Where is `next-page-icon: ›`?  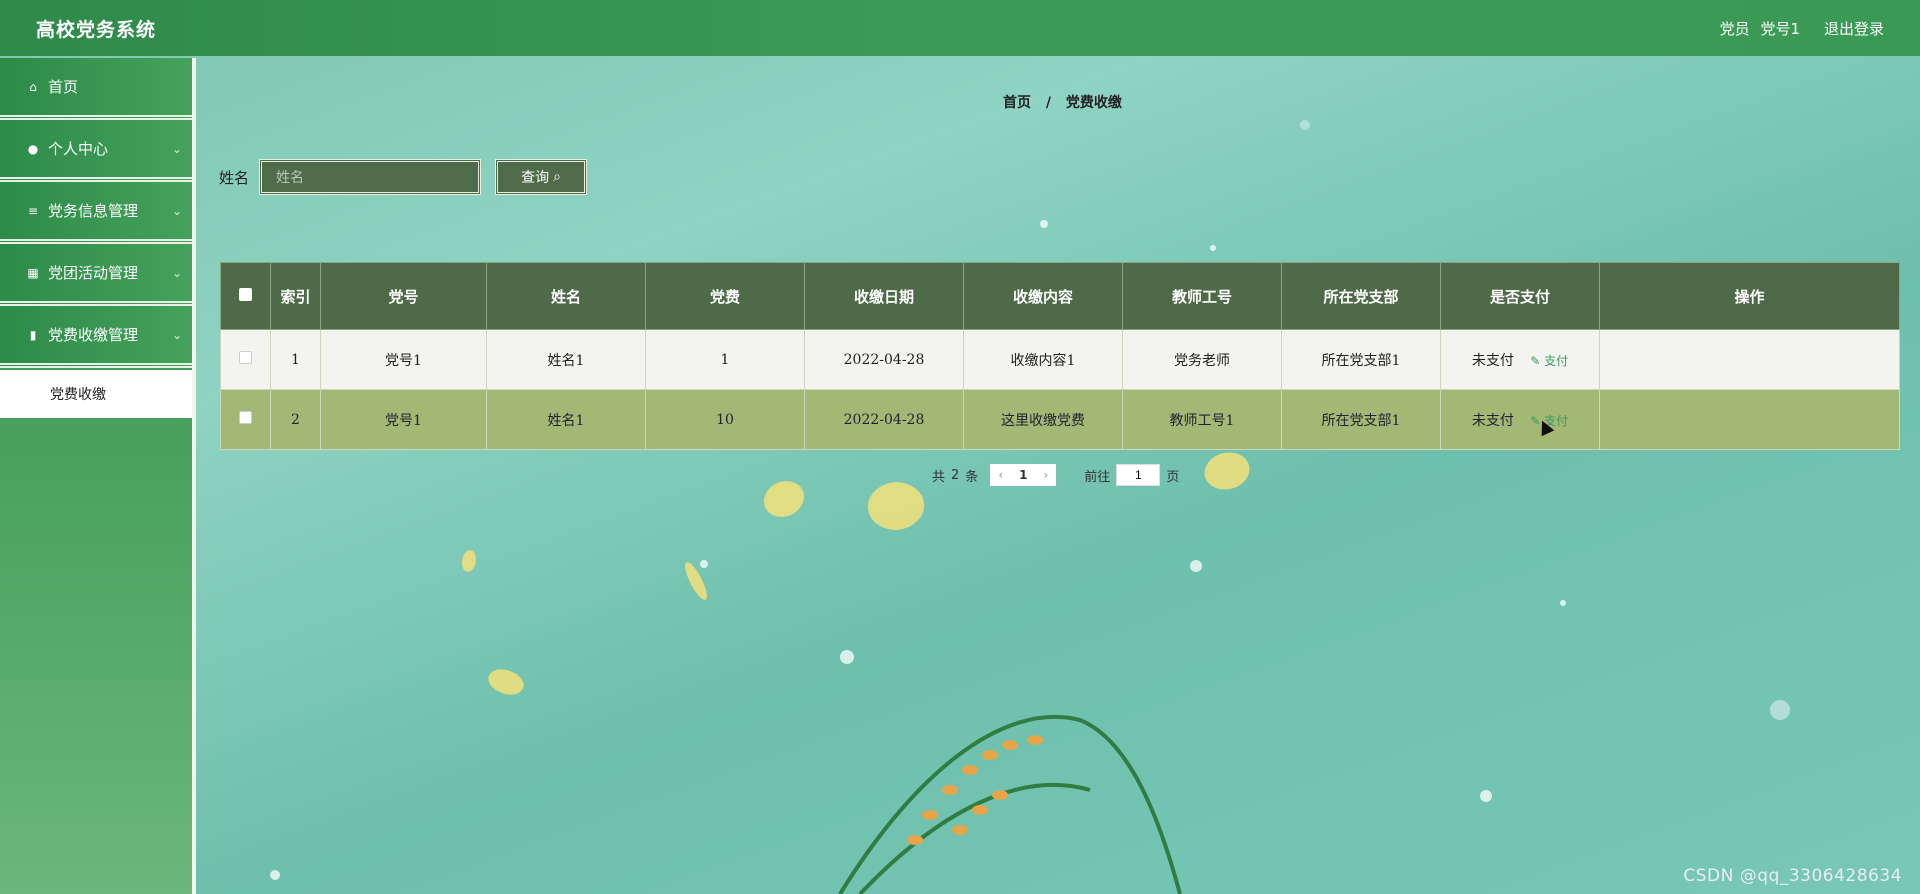
next-page-icon: › is located at coordinates (1045, 475).